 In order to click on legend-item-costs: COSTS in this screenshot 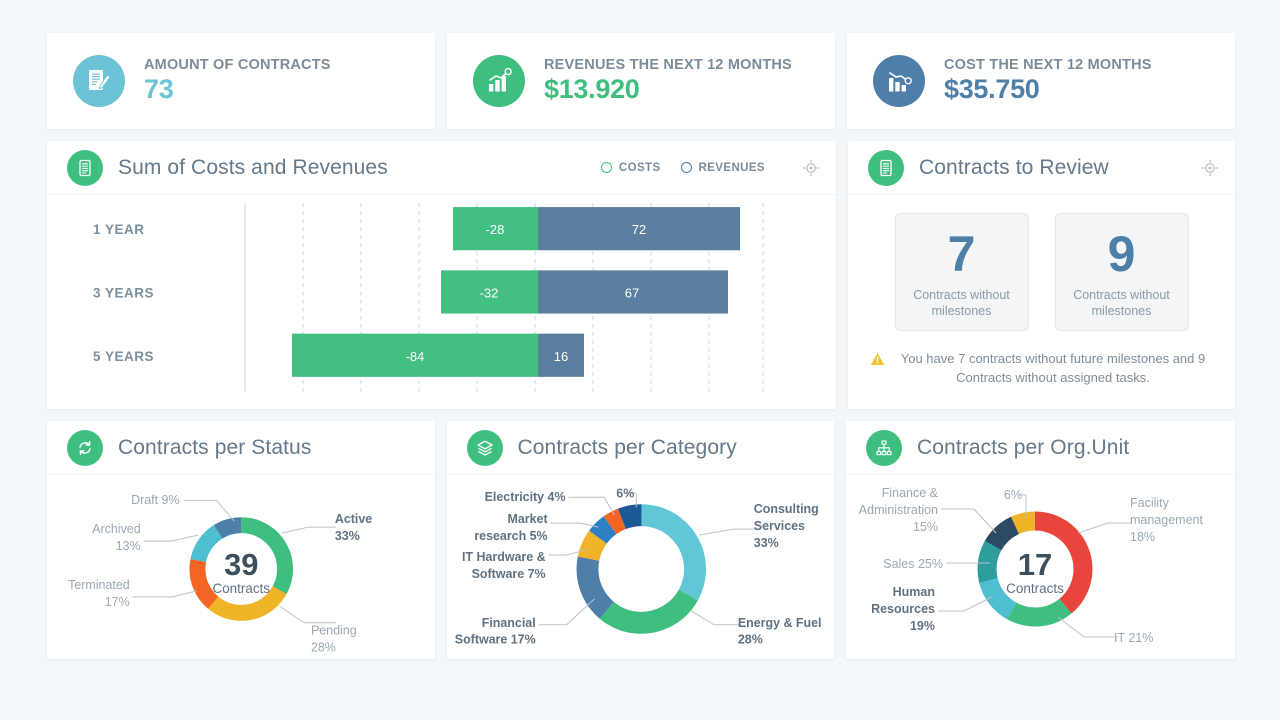, I will do `click(630, 167)`.